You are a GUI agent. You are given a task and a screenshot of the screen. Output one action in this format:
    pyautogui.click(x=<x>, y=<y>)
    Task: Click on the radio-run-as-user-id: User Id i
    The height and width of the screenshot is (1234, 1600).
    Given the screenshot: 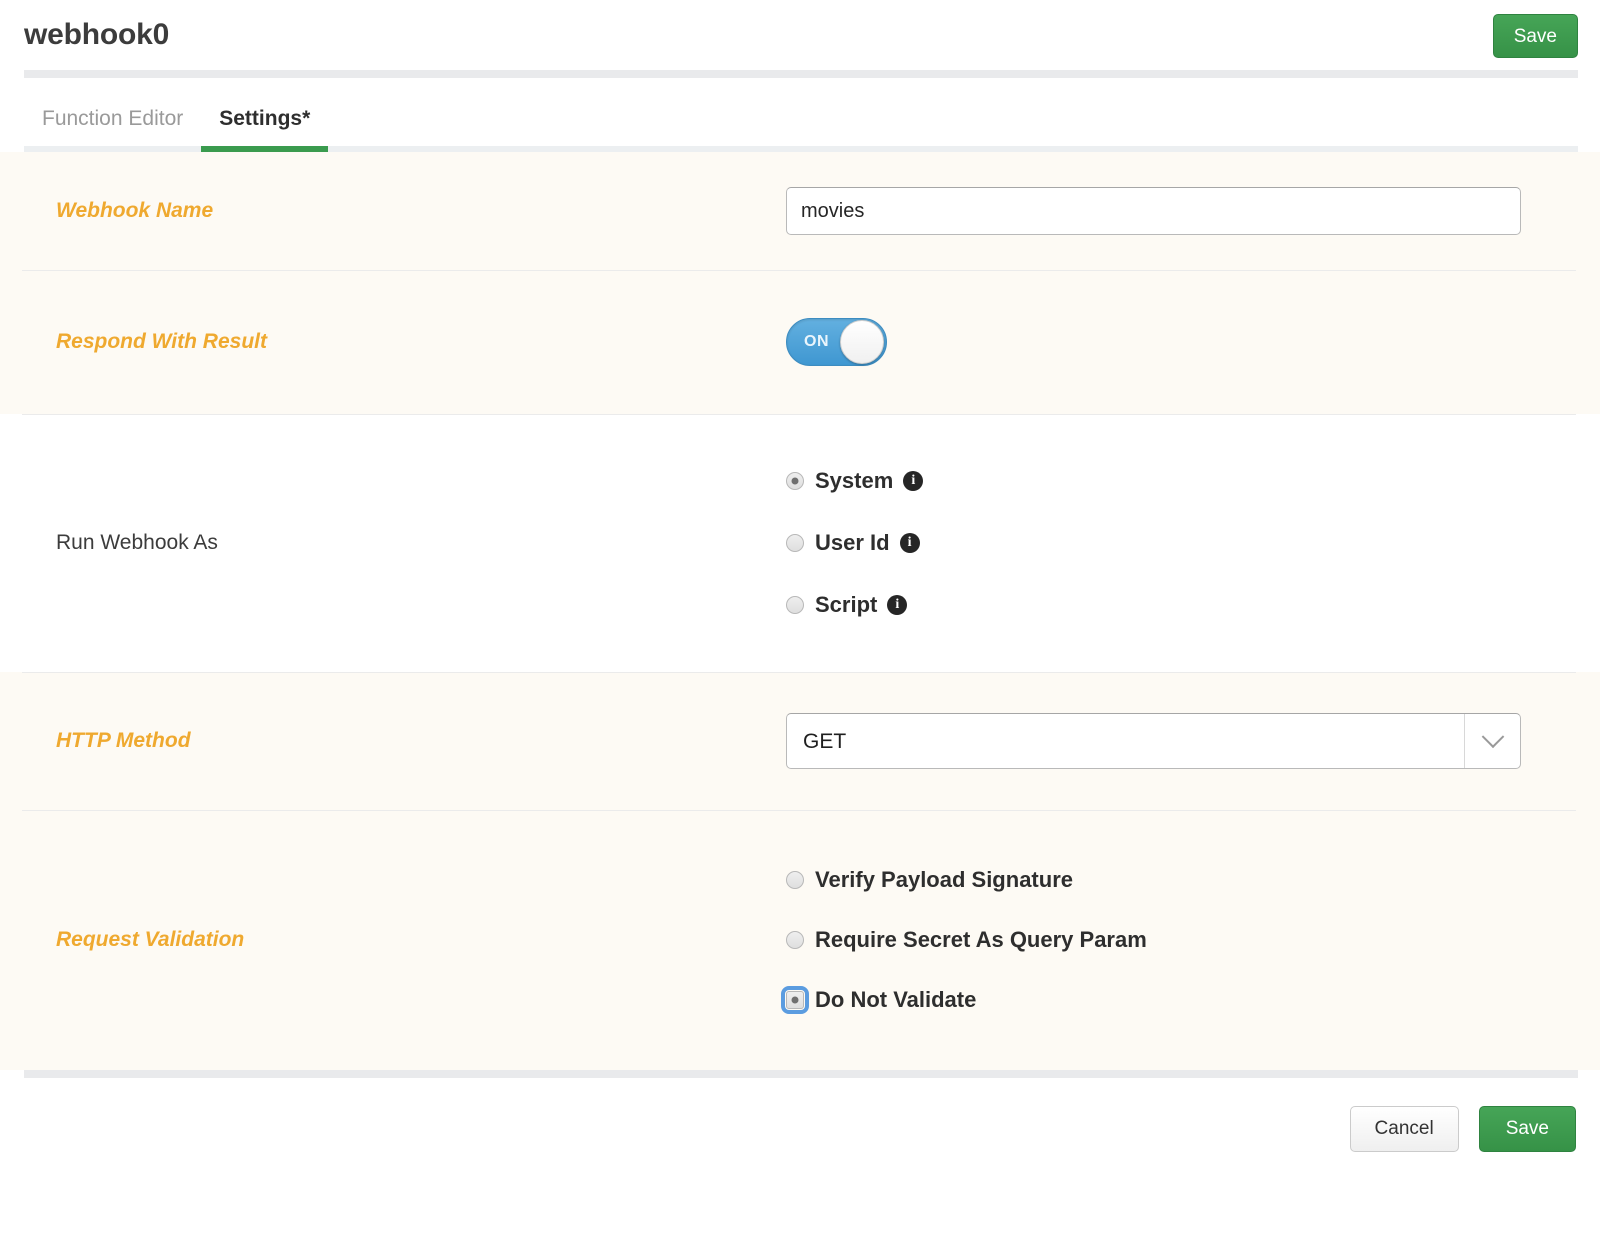 What is the action you would take?
    pyautogui.click(x=1181, y=543)
    